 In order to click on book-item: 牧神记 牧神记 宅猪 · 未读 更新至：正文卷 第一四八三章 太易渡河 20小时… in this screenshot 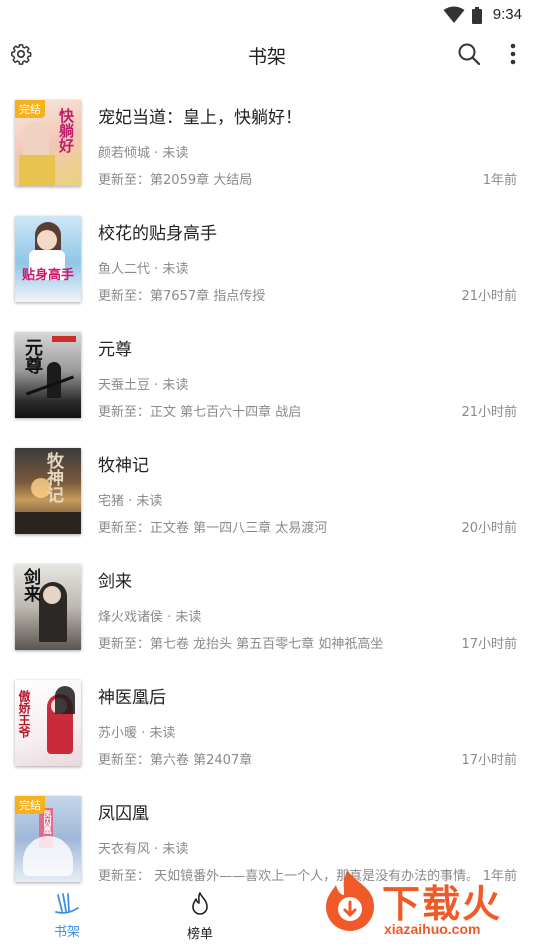, I will do `click(267, 498)`.